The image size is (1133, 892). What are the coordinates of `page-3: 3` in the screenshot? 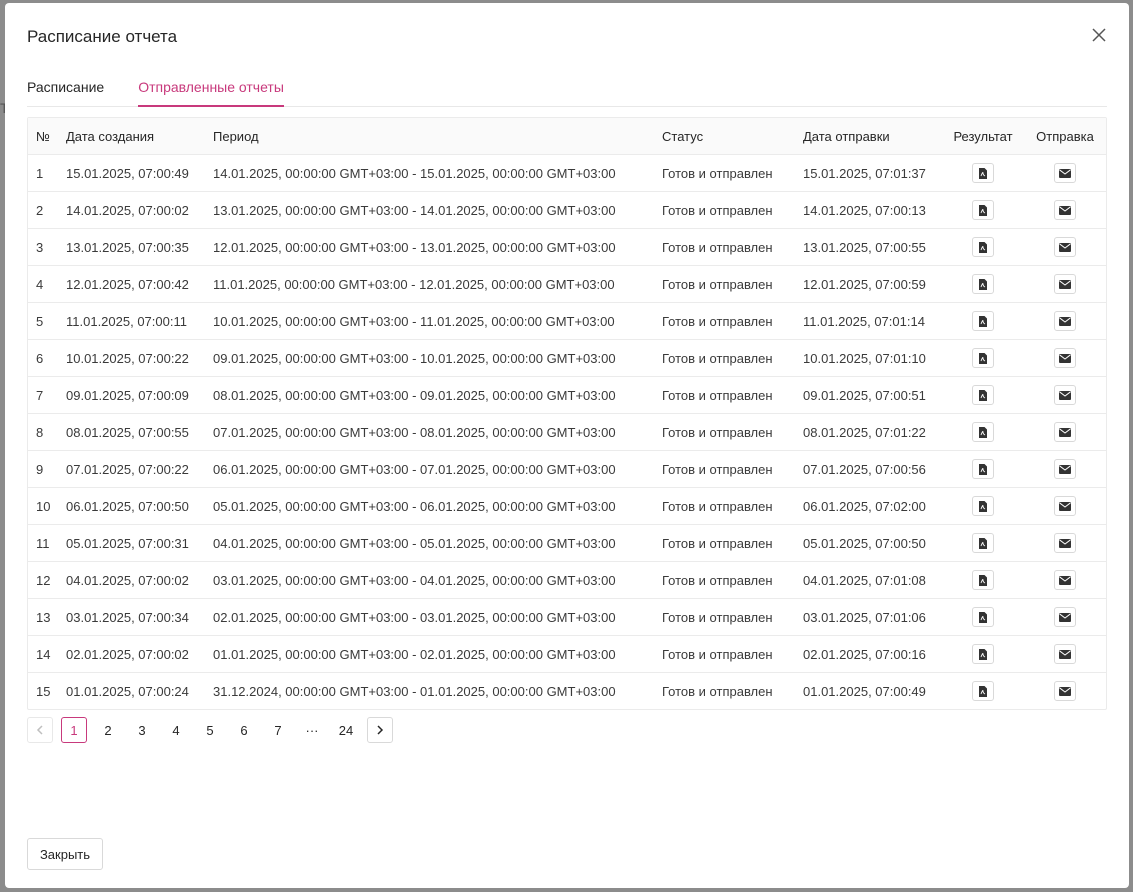 It's located at (142, 730).